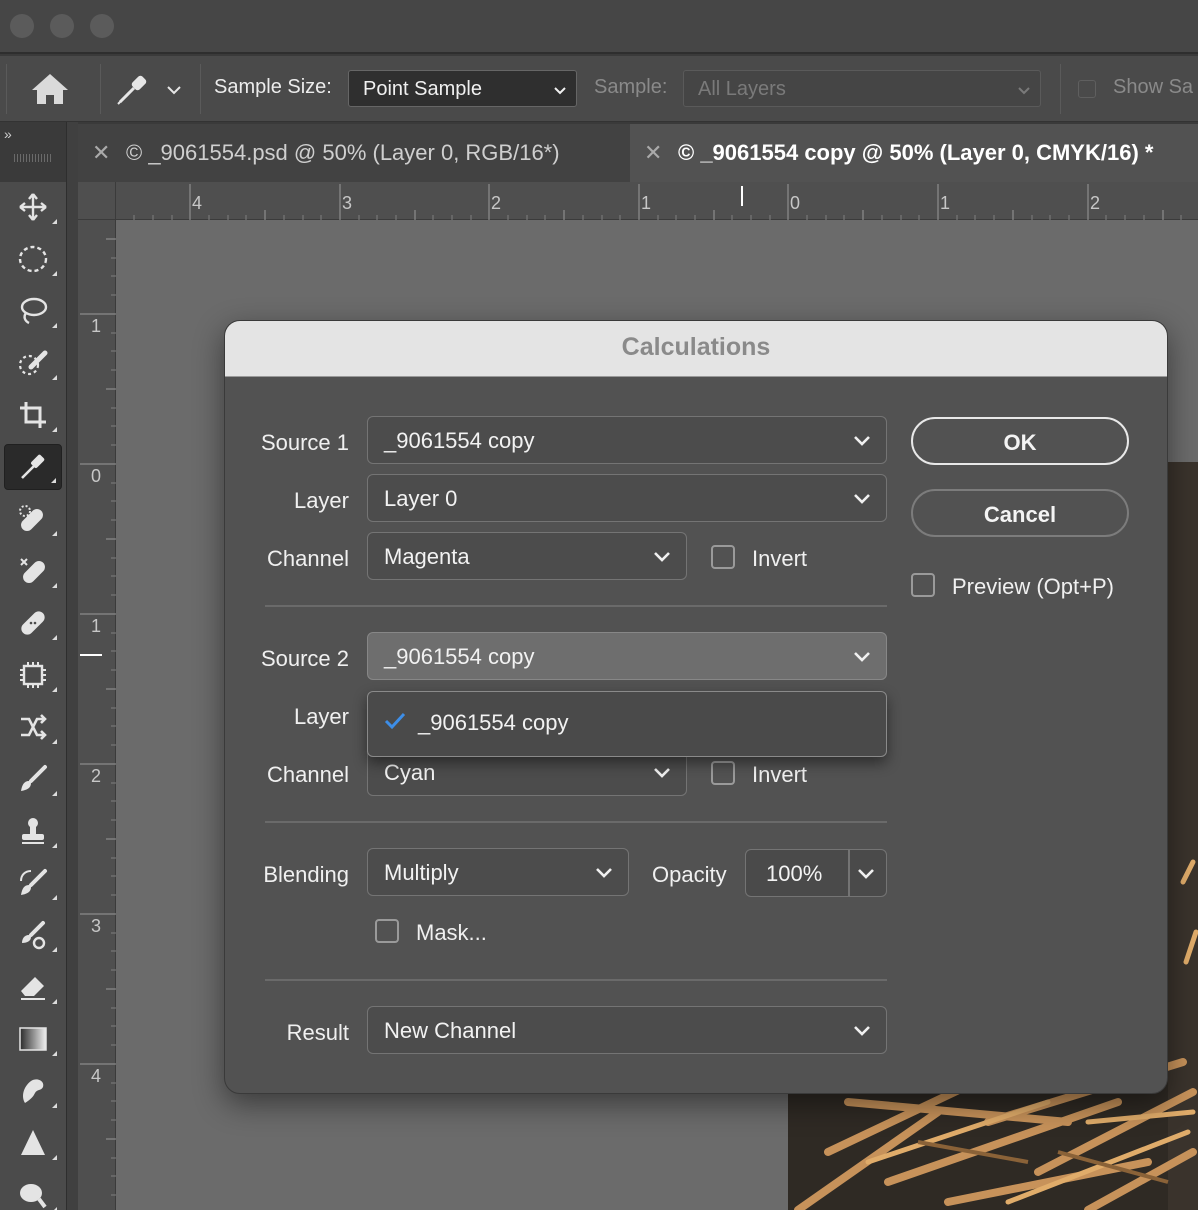  Describe the element at coordinates (50, 90) in the screenshot. I see `home-button` at that location.